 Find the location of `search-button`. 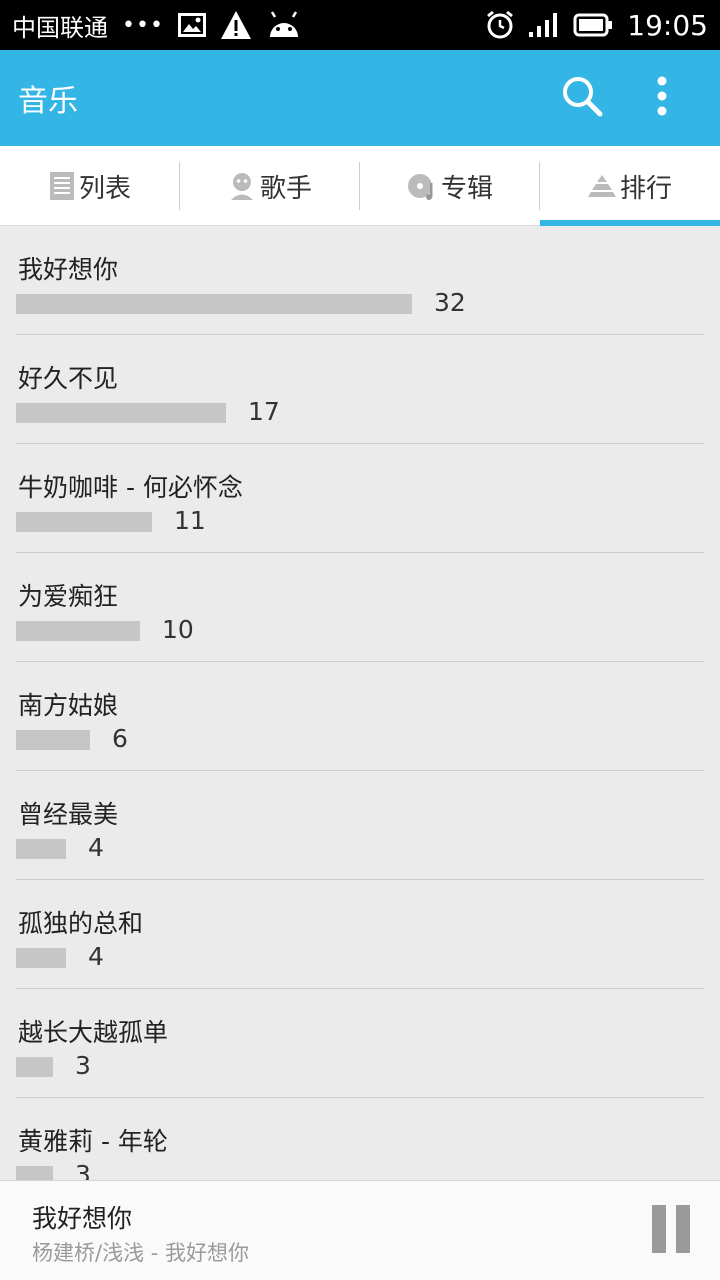

search-button is located at coordinates (582, 98).